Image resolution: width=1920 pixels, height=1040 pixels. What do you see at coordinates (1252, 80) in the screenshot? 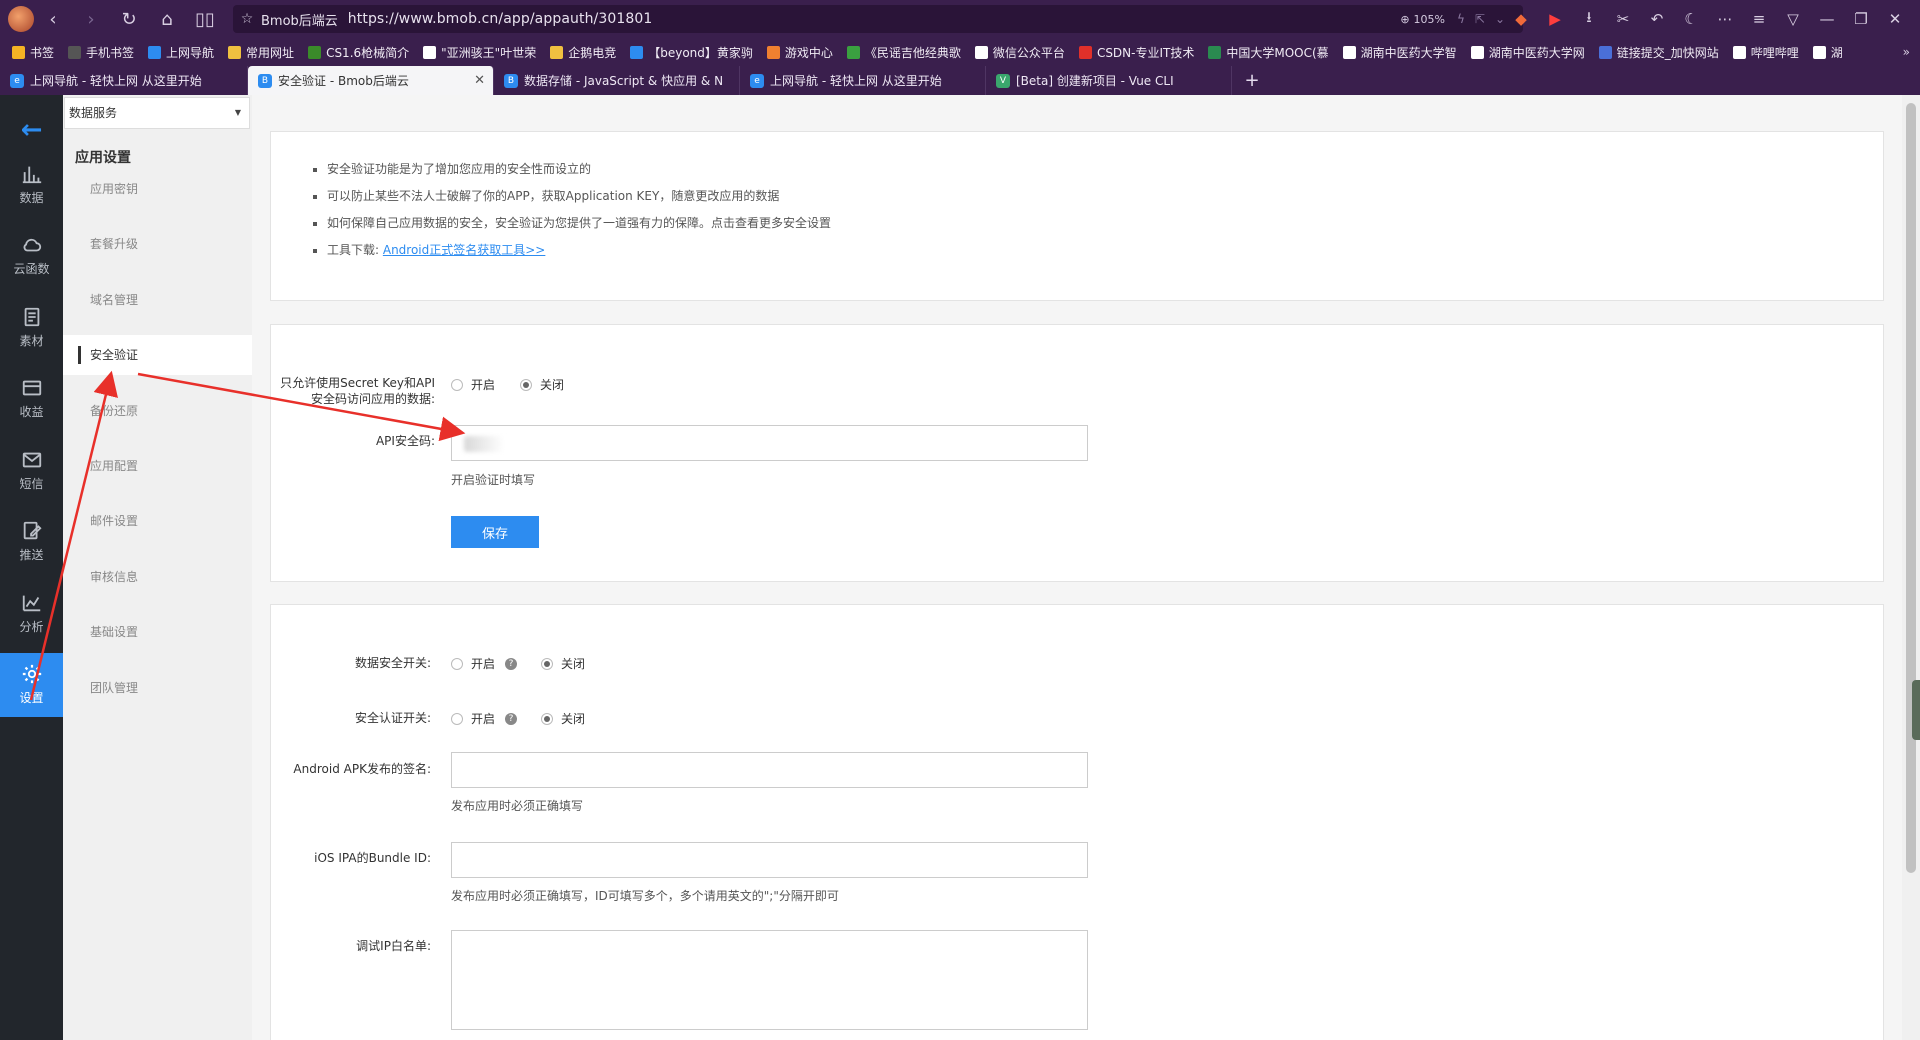
I see `new-tab-icon: +` at bounding box center [1252, 80].